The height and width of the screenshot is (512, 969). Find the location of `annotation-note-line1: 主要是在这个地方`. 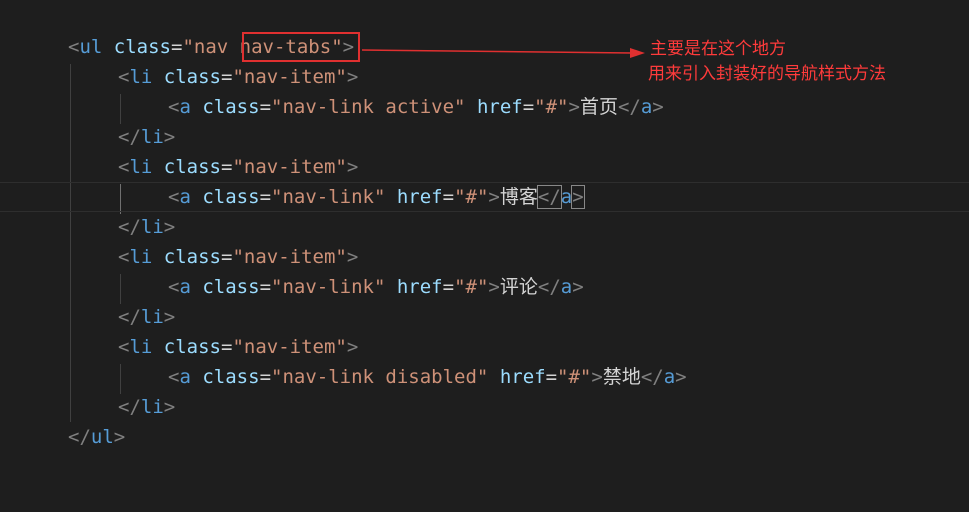

annotation-note-line1: 主要是在这个地方 is located at coordinates (718, 49).